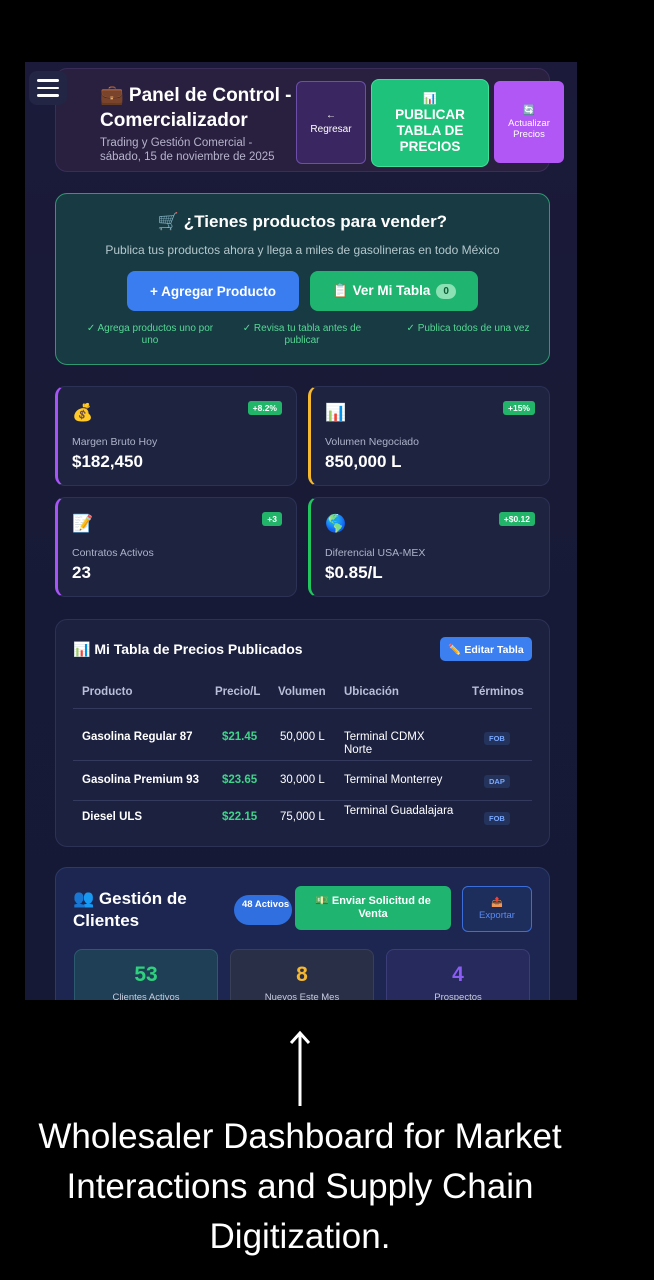 The width and height of the screenshot is (654, 1280). I want to click on memo-icon: 📝, so click(83, 523).